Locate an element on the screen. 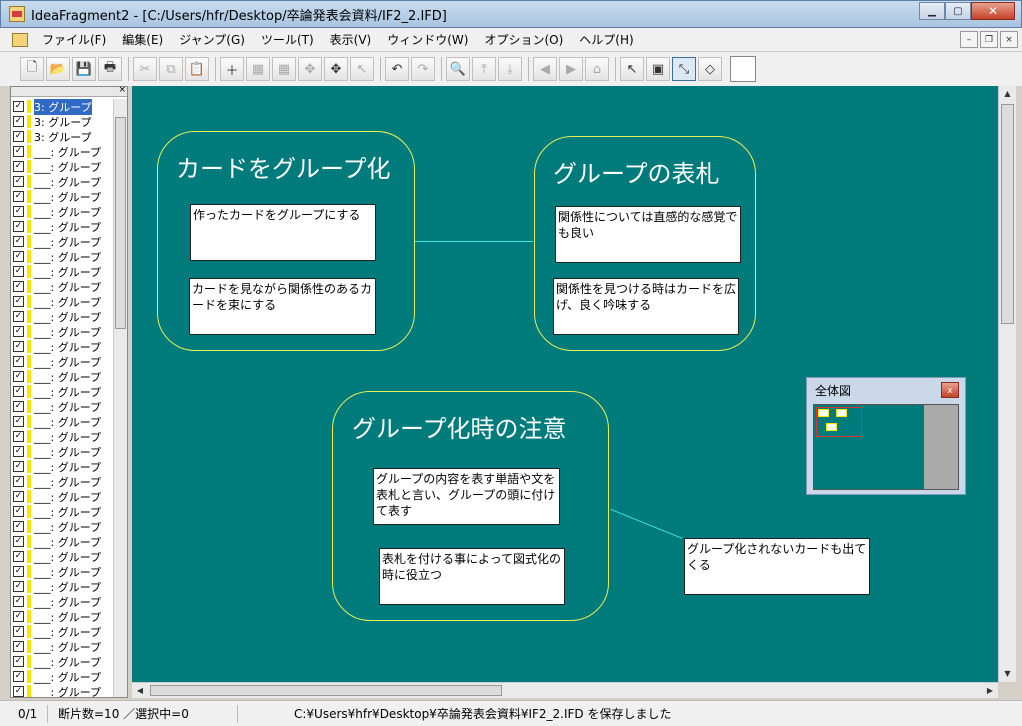  menu-tools: ツール(T) is located at coordinates (287, 39).